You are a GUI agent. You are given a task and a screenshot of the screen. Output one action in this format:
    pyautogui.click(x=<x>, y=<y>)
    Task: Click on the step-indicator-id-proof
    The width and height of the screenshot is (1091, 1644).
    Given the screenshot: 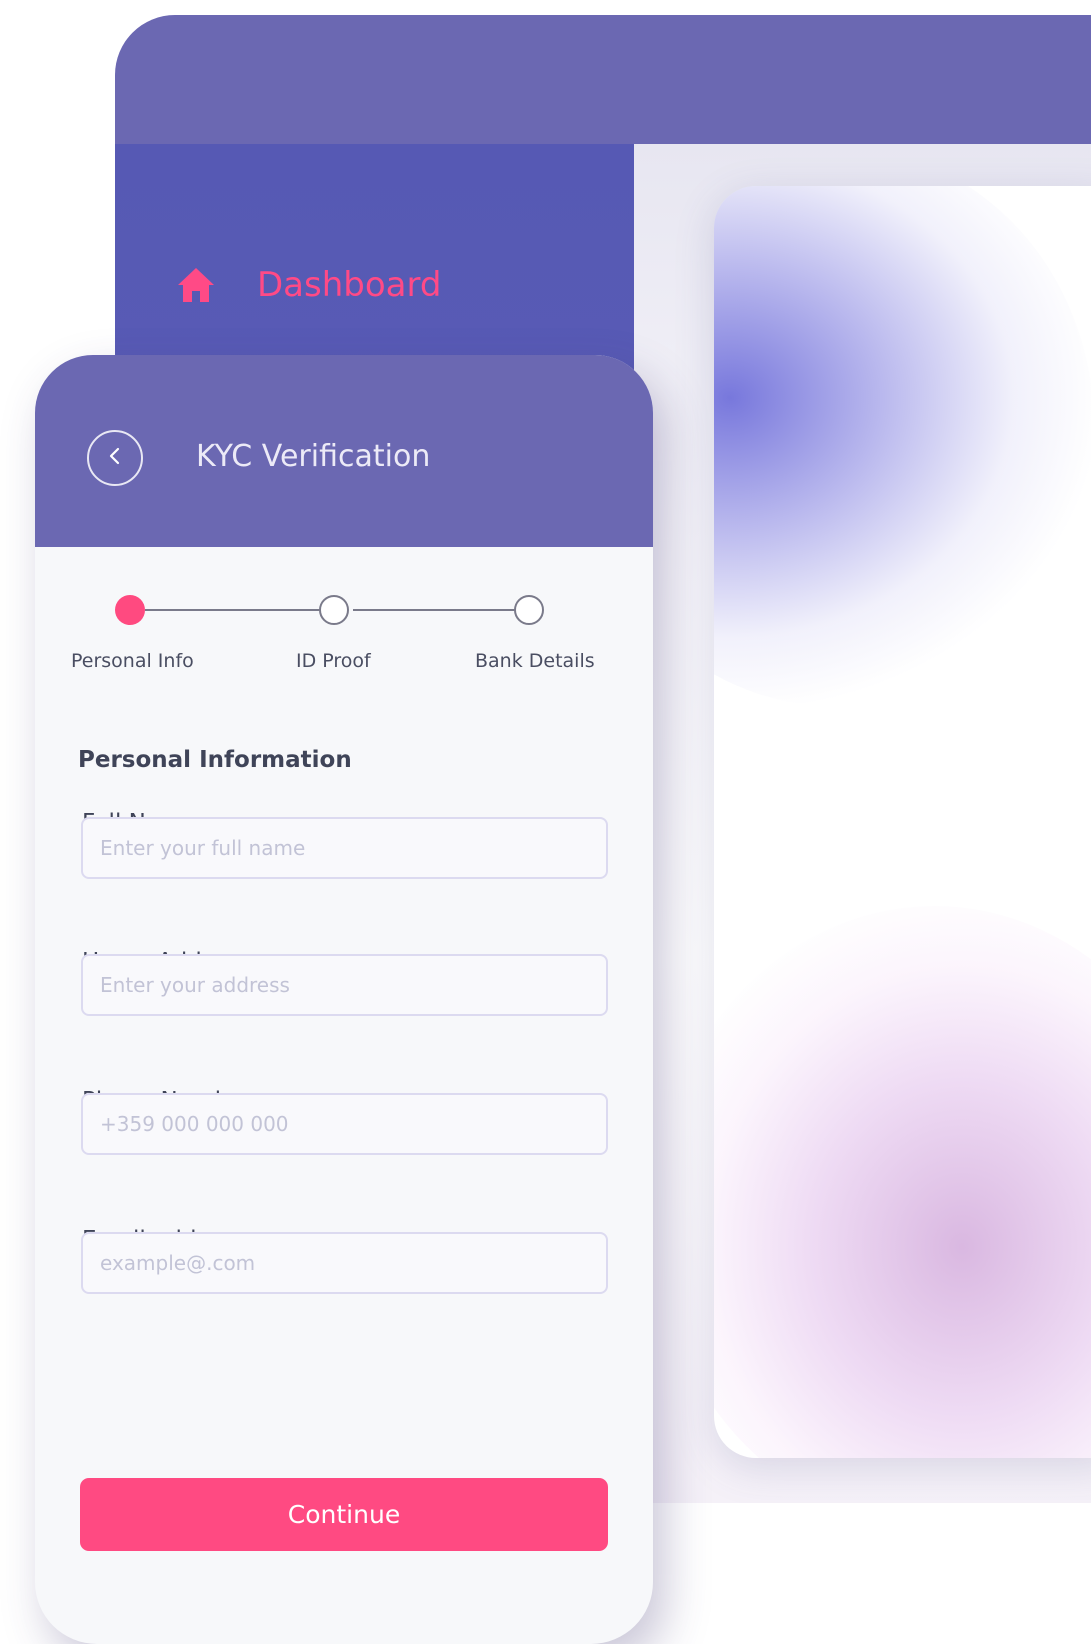 What is the action you would take?
    pyautogui.click(x=334, y=610)
    